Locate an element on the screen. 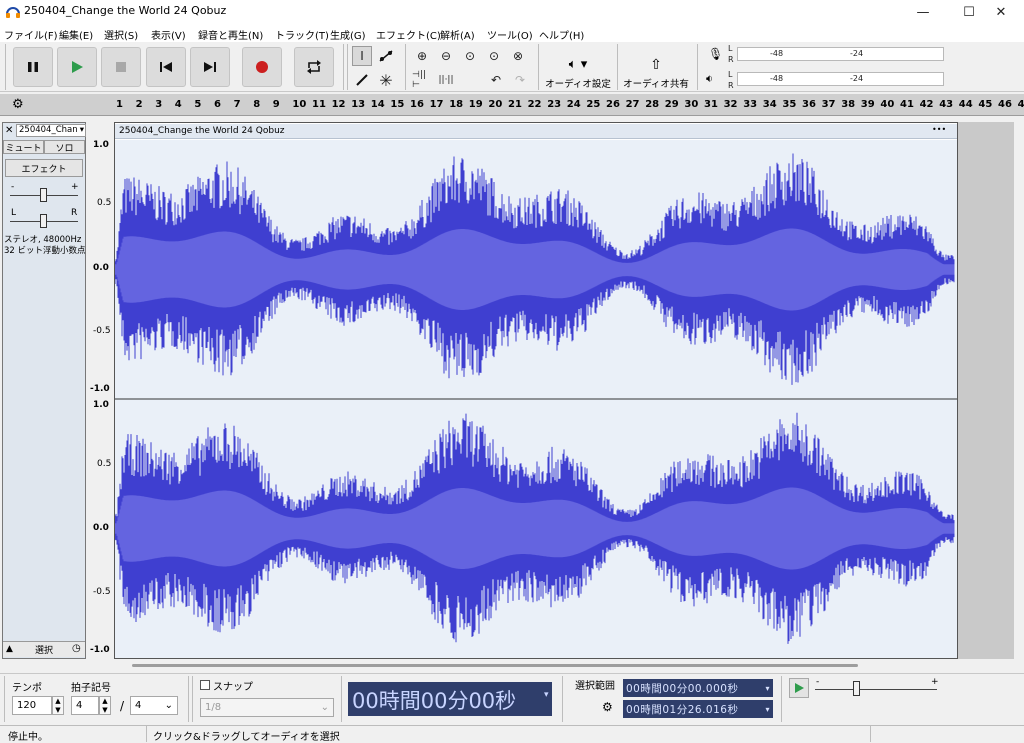  minimize-button: — is located at coordinates (923, 12).